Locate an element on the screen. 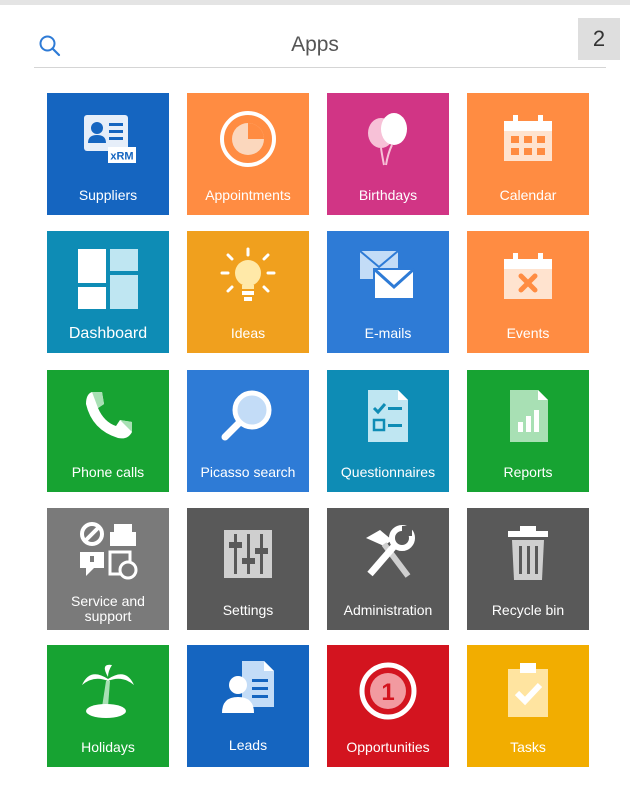  dashboard-icon is located at coordinates (108, 279).